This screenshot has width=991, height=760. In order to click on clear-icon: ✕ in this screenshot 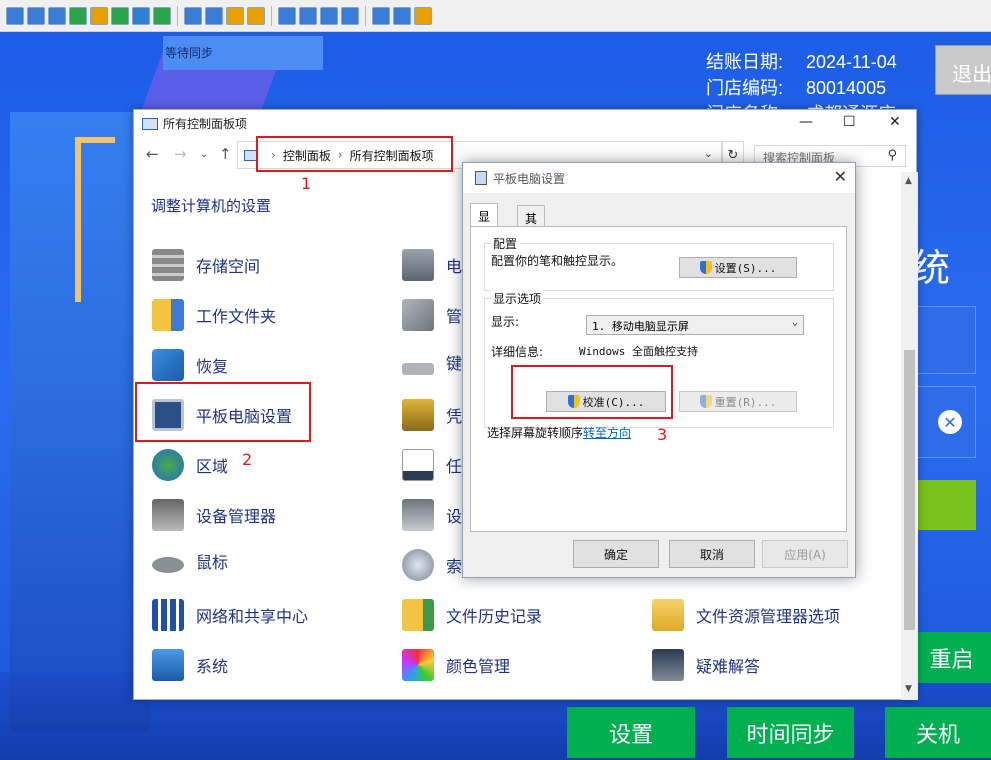, I will do `click(950, 422)`.